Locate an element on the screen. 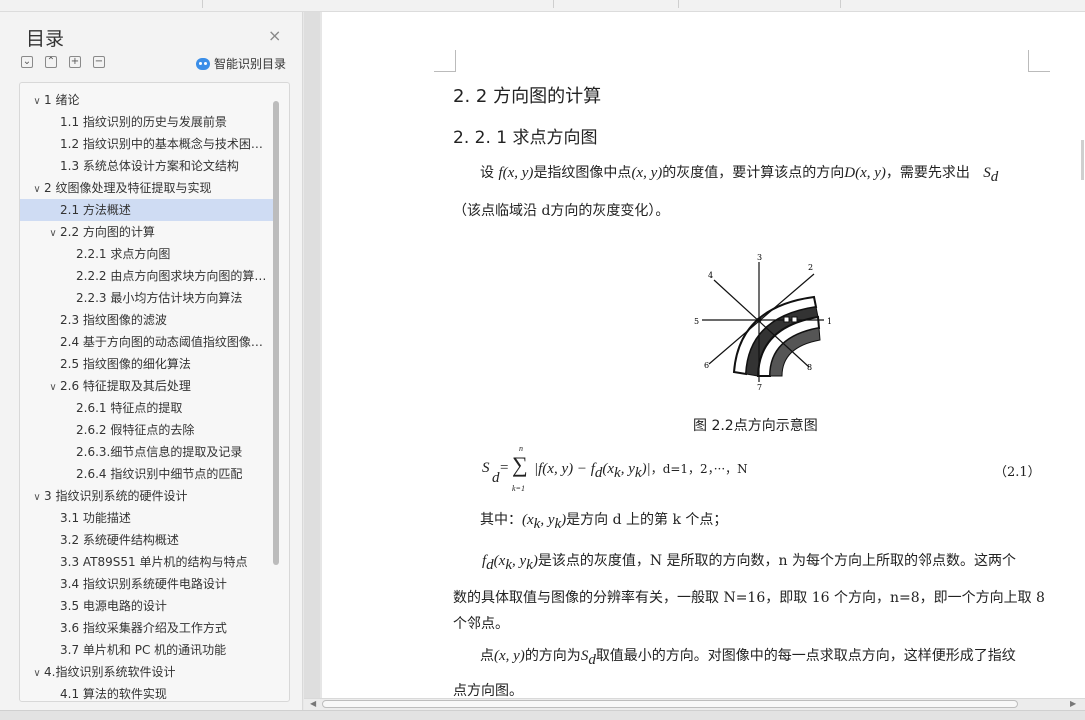 Image resolution: width=1085 pixels, height=720 pixels. close-icon: × is located at coordinates (274, 35).